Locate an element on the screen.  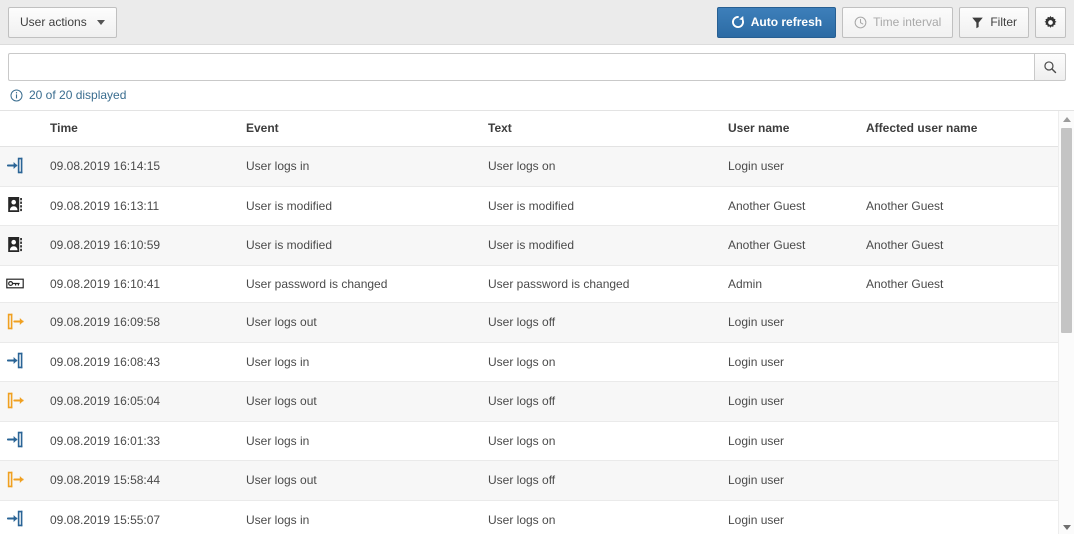
filter-button: Filter is located at coordinates (994, 22).